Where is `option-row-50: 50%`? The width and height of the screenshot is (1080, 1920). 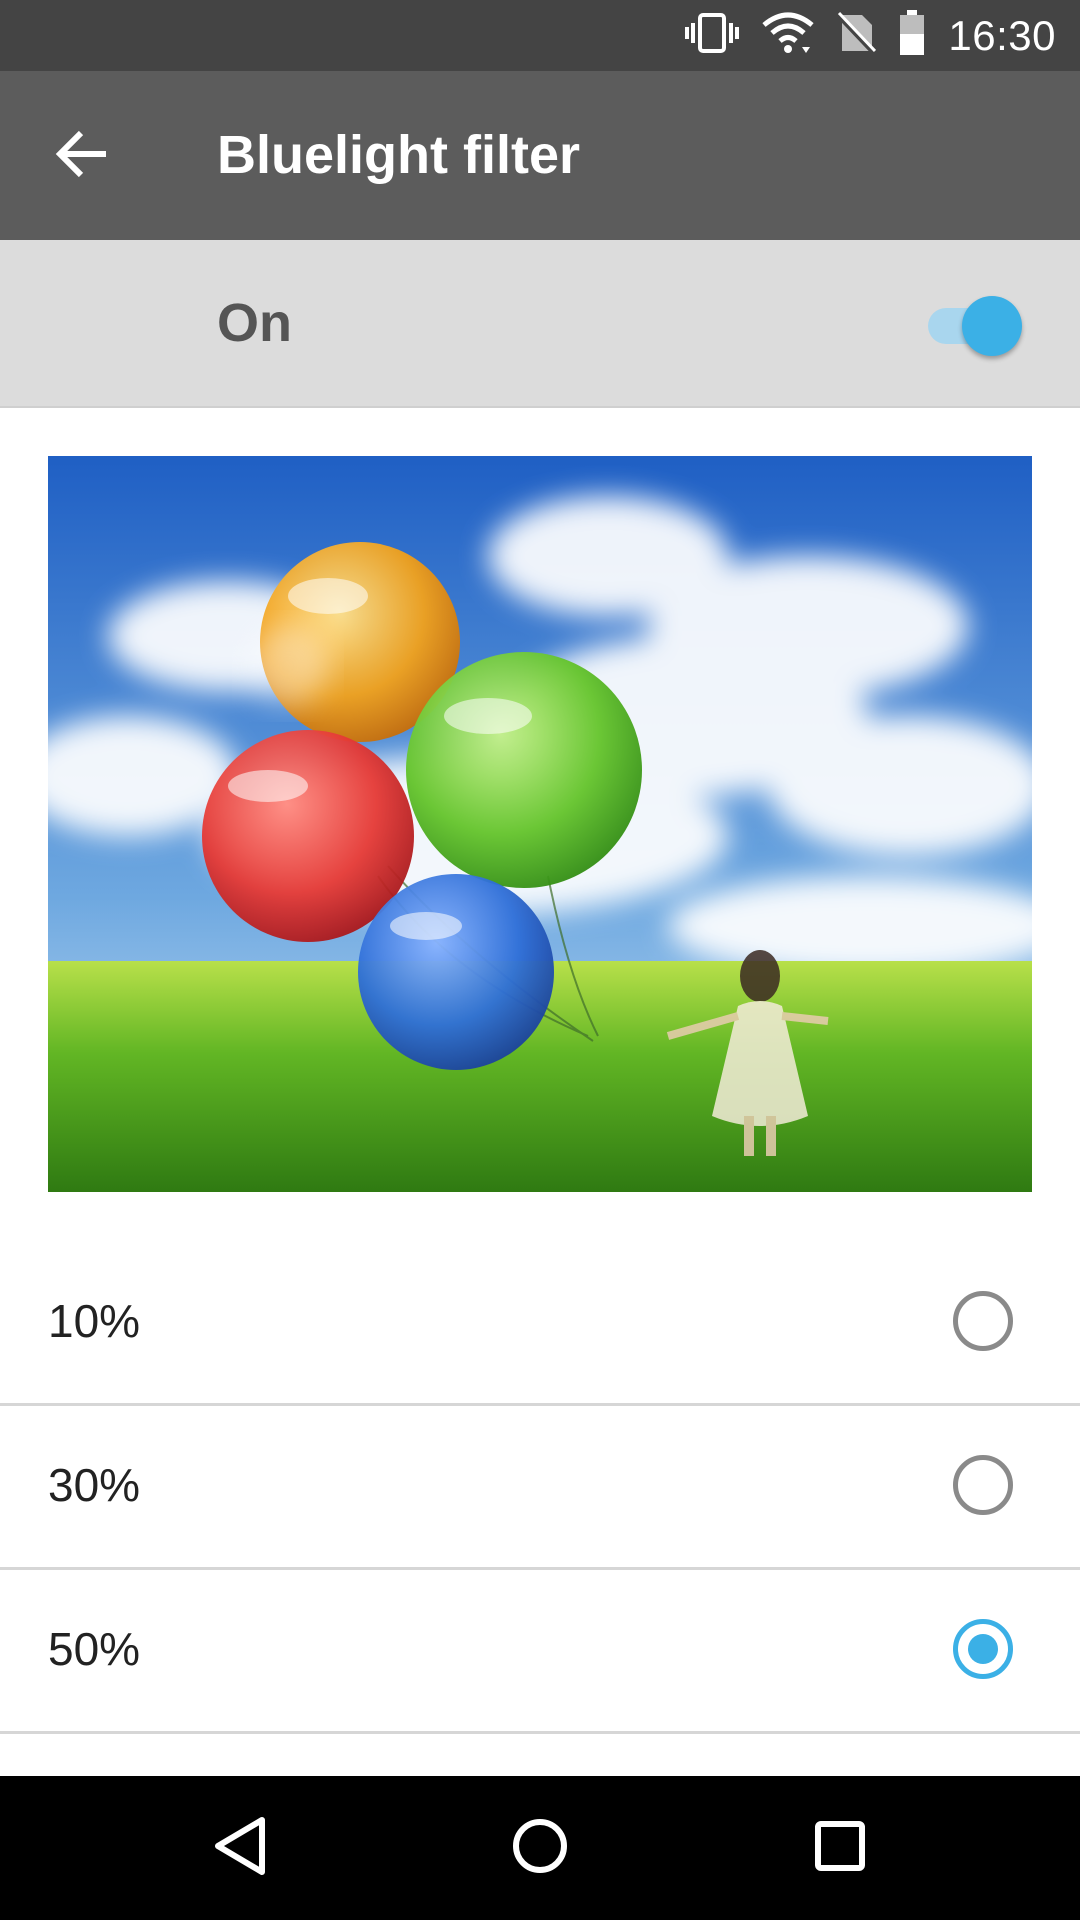
option-row-50: 50% is located at coordinates (540, 1651).